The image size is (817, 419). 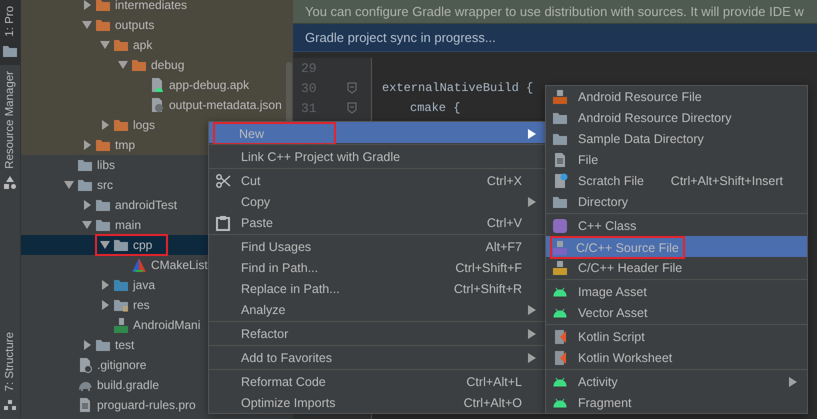 I want to click on menu-item: Add to Favorites, so click(x=377, y=357).